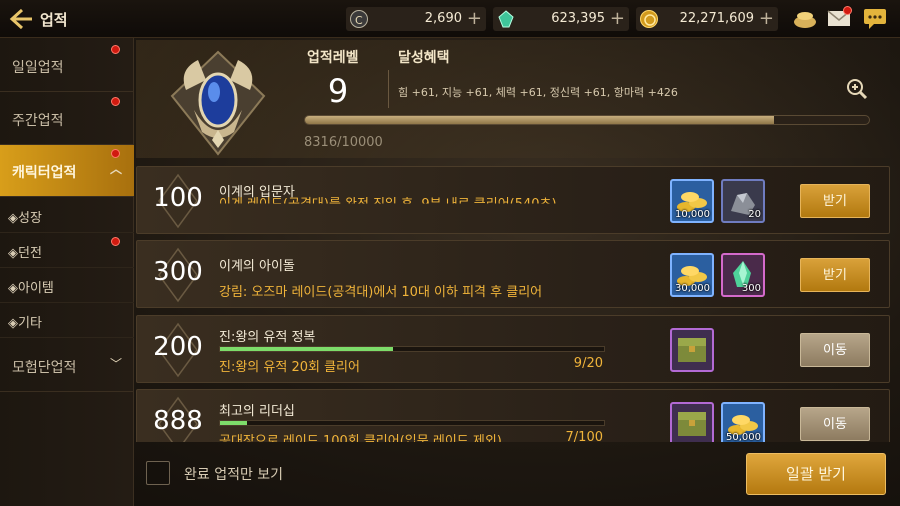 This screenshot has width=900, height=506. I want to click on sidebar-subitem-item: ◈아이템, so click(67, 285).